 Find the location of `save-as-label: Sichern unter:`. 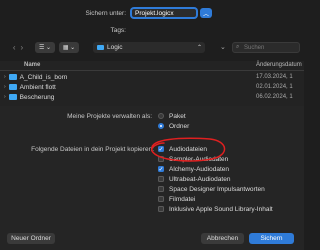

save-as-label: Sichern unter: is located at coordinates (105, 13).